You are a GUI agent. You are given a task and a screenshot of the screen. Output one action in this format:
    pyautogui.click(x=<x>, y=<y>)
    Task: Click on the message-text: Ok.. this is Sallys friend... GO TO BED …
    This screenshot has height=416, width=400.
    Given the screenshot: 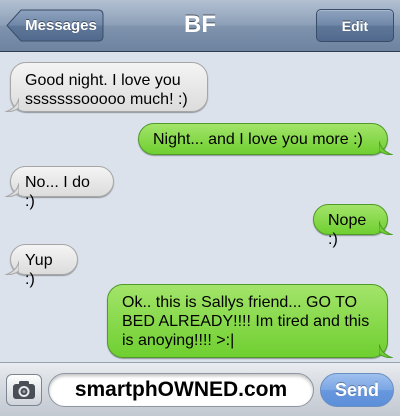 What is the action you would take?
    pyautogui.click(x=246, y=321)
    